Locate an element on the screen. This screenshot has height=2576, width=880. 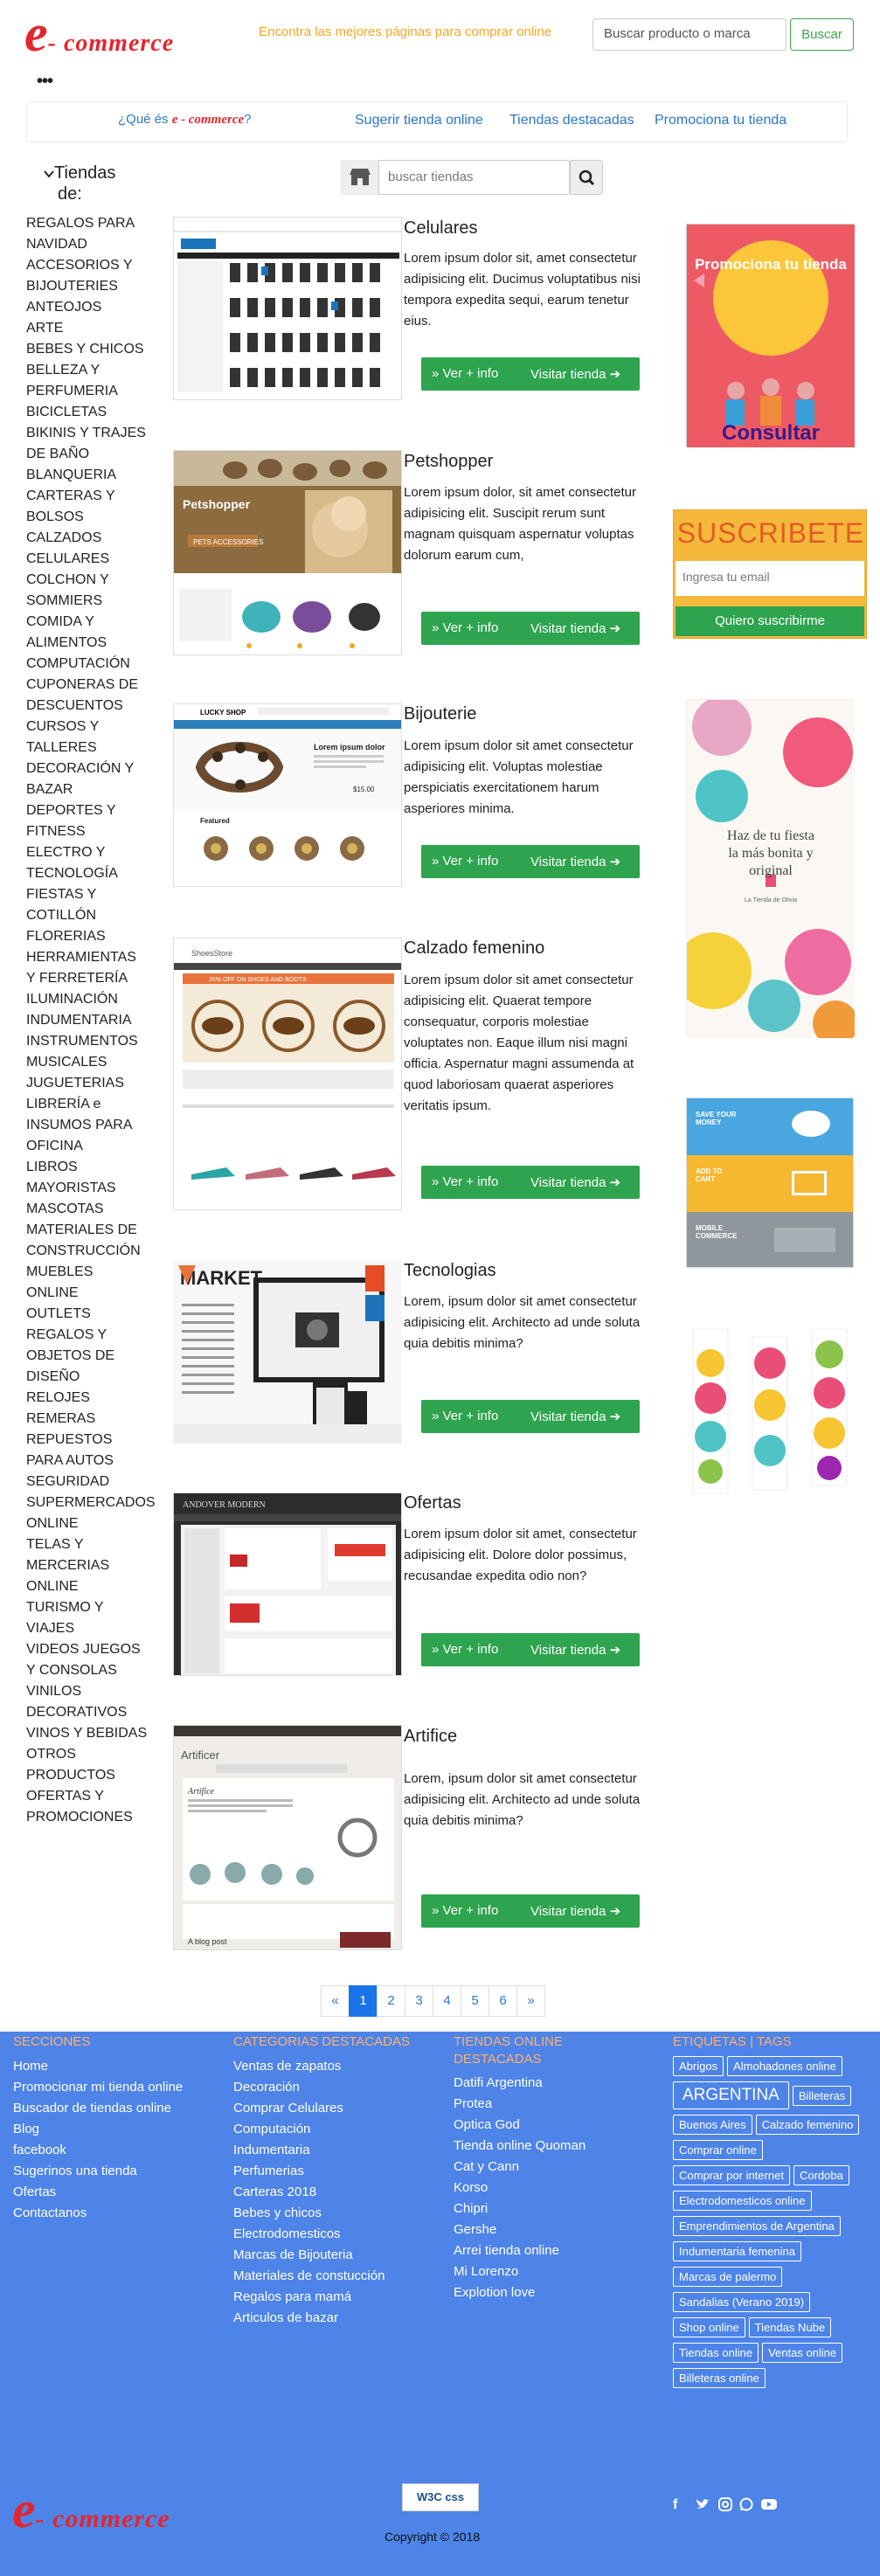
tag-link: Almohadones online is located at coordinates (784, 2066).